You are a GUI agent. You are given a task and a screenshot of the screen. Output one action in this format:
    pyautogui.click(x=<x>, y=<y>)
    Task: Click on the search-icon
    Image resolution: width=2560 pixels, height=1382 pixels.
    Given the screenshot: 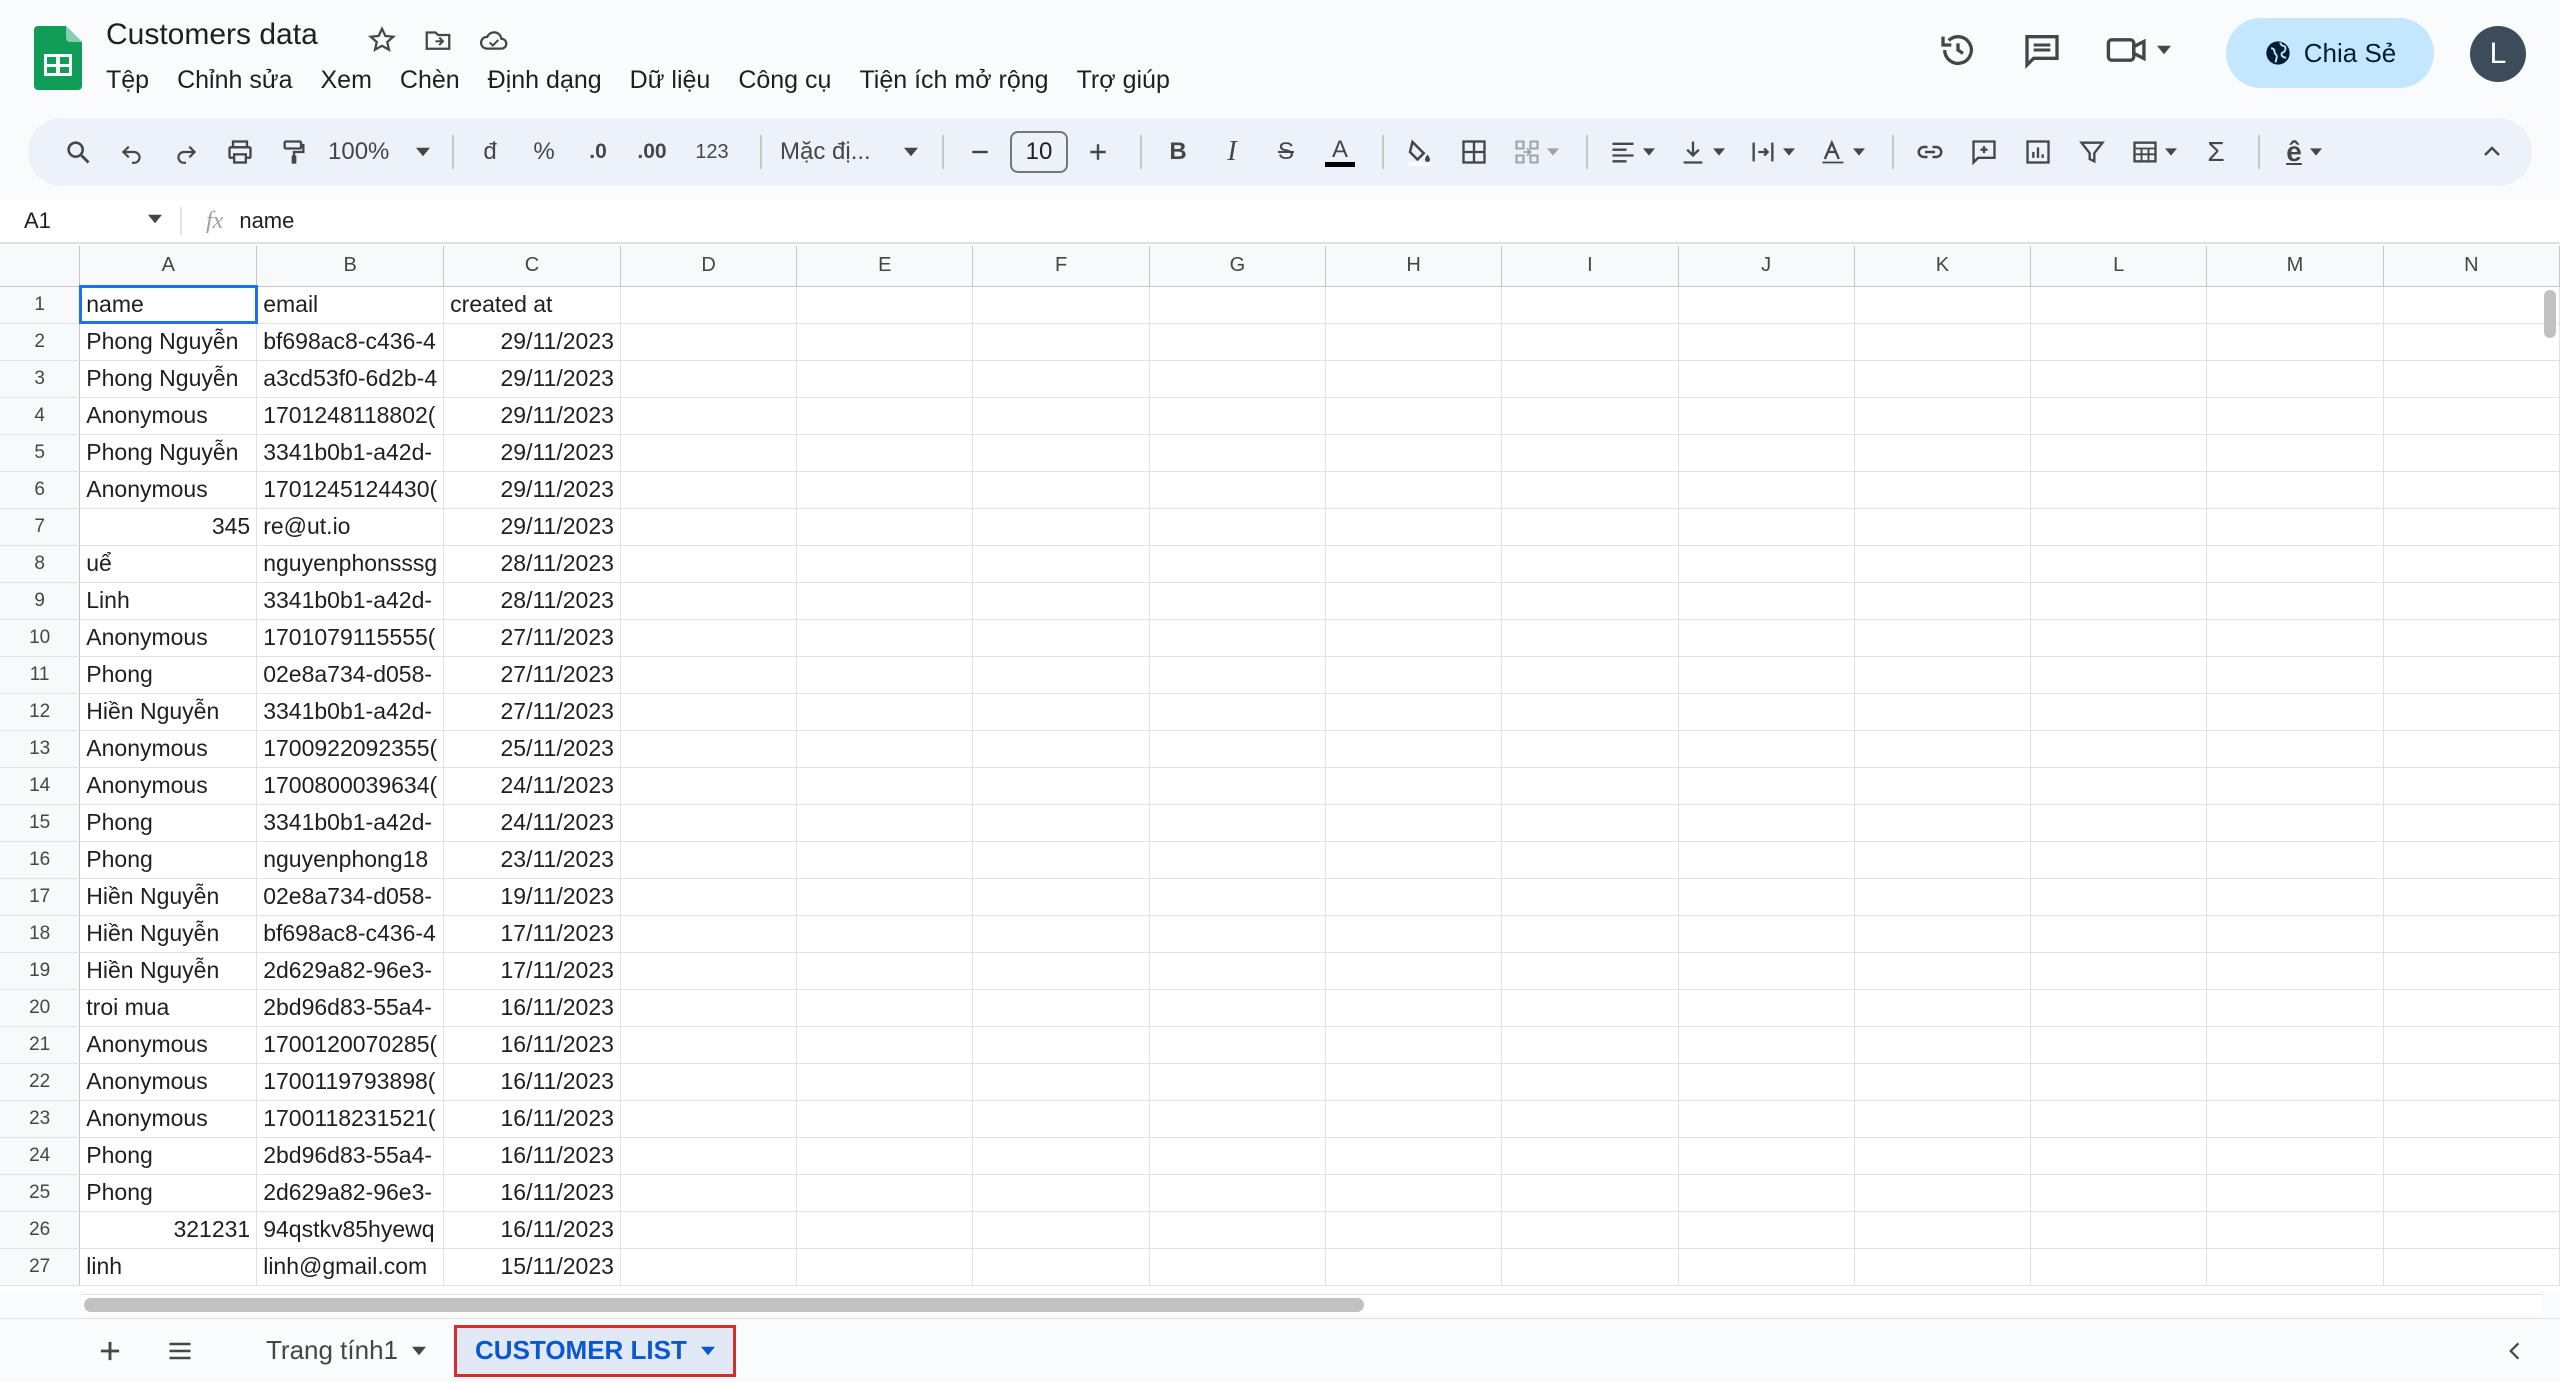 What is the action you would take?
    pyautogui.click(x=78, y=152)
    